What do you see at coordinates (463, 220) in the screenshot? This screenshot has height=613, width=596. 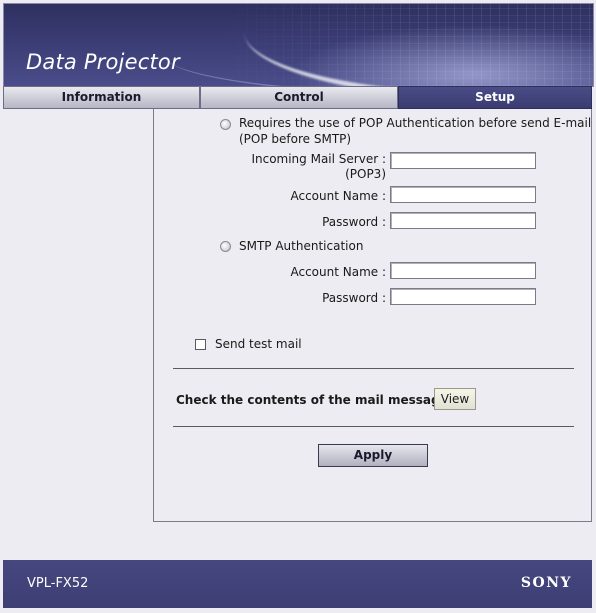 I see `pop-password-input` at bounding box center [463, 220].